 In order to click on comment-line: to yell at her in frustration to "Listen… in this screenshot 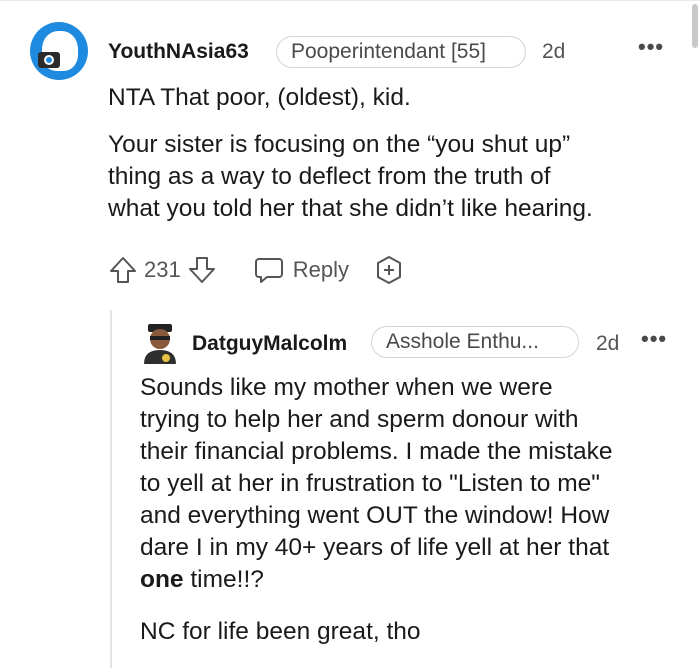, I will do `click(370, 483)`.